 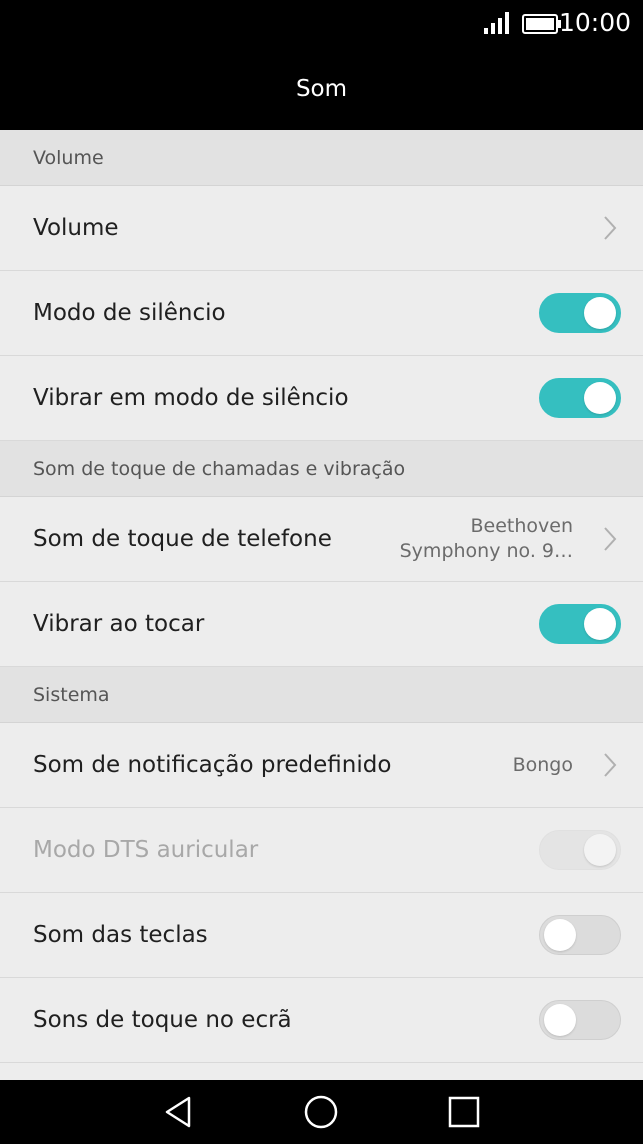 What do you see at coordinates (321, 313) in the screenshot?
I see `silent-mode-row: Modo de silêncio` at bounding box center [321, 313].